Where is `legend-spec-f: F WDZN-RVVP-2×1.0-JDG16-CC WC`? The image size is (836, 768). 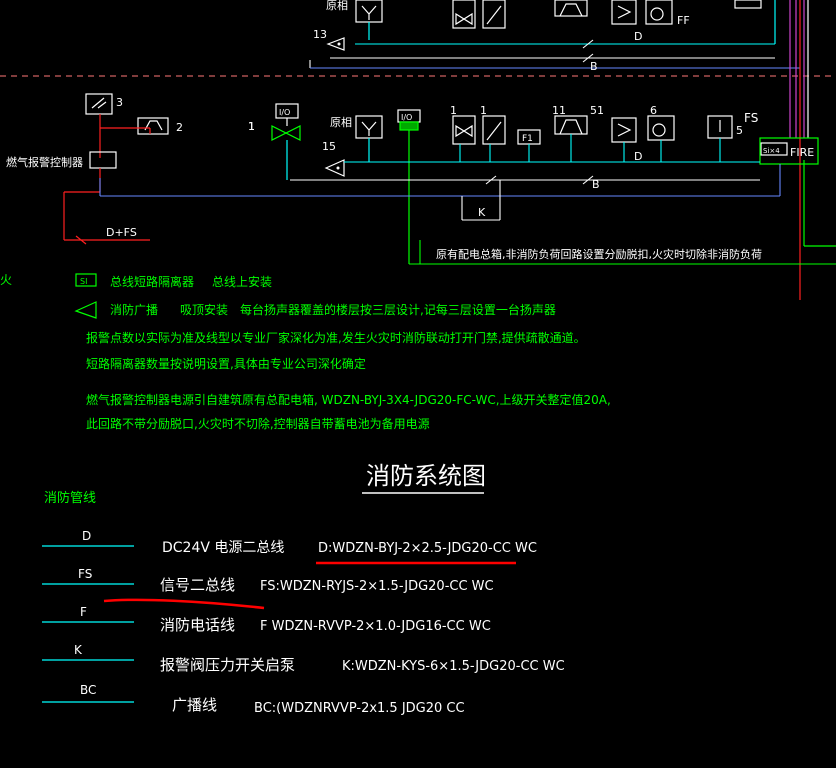 legend-spec-f: F WDZN-RVVP-2×1.0-JDG16-CC WC is located at coordinates (375, 626).